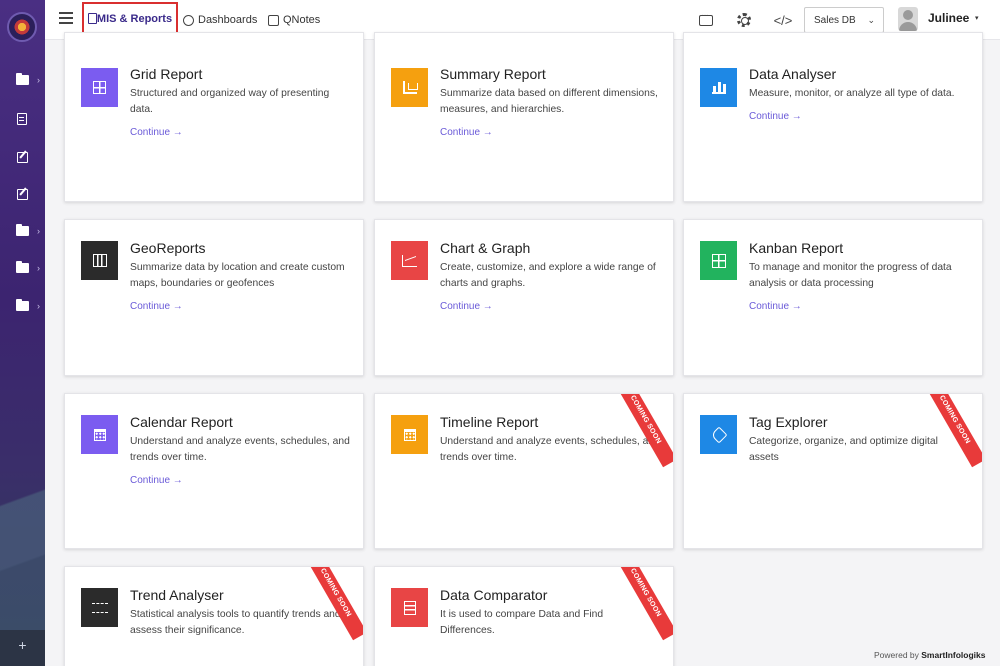 Image resolution: width=1000 pixels, height=666 pixels. I want to click on nav-tab-label: Dashboards, so click(228, 20).